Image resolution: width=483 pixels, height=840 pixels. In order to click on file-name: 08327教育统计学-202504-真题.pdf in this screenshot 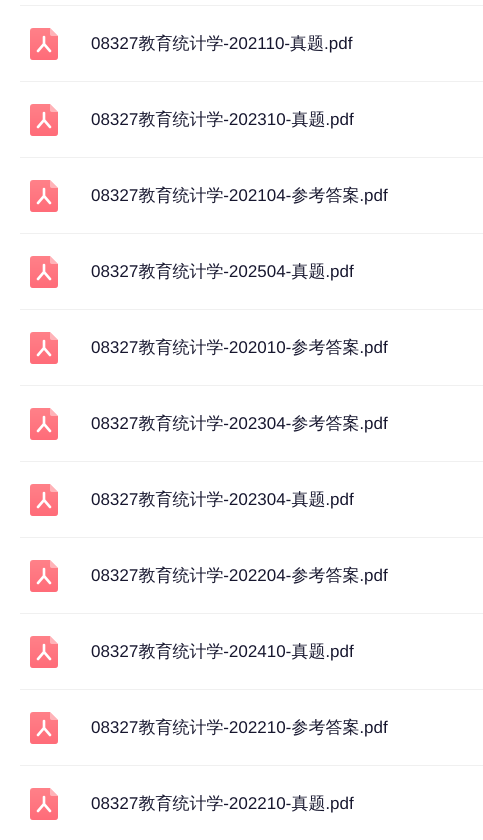, I will do `click(222, 271)`.